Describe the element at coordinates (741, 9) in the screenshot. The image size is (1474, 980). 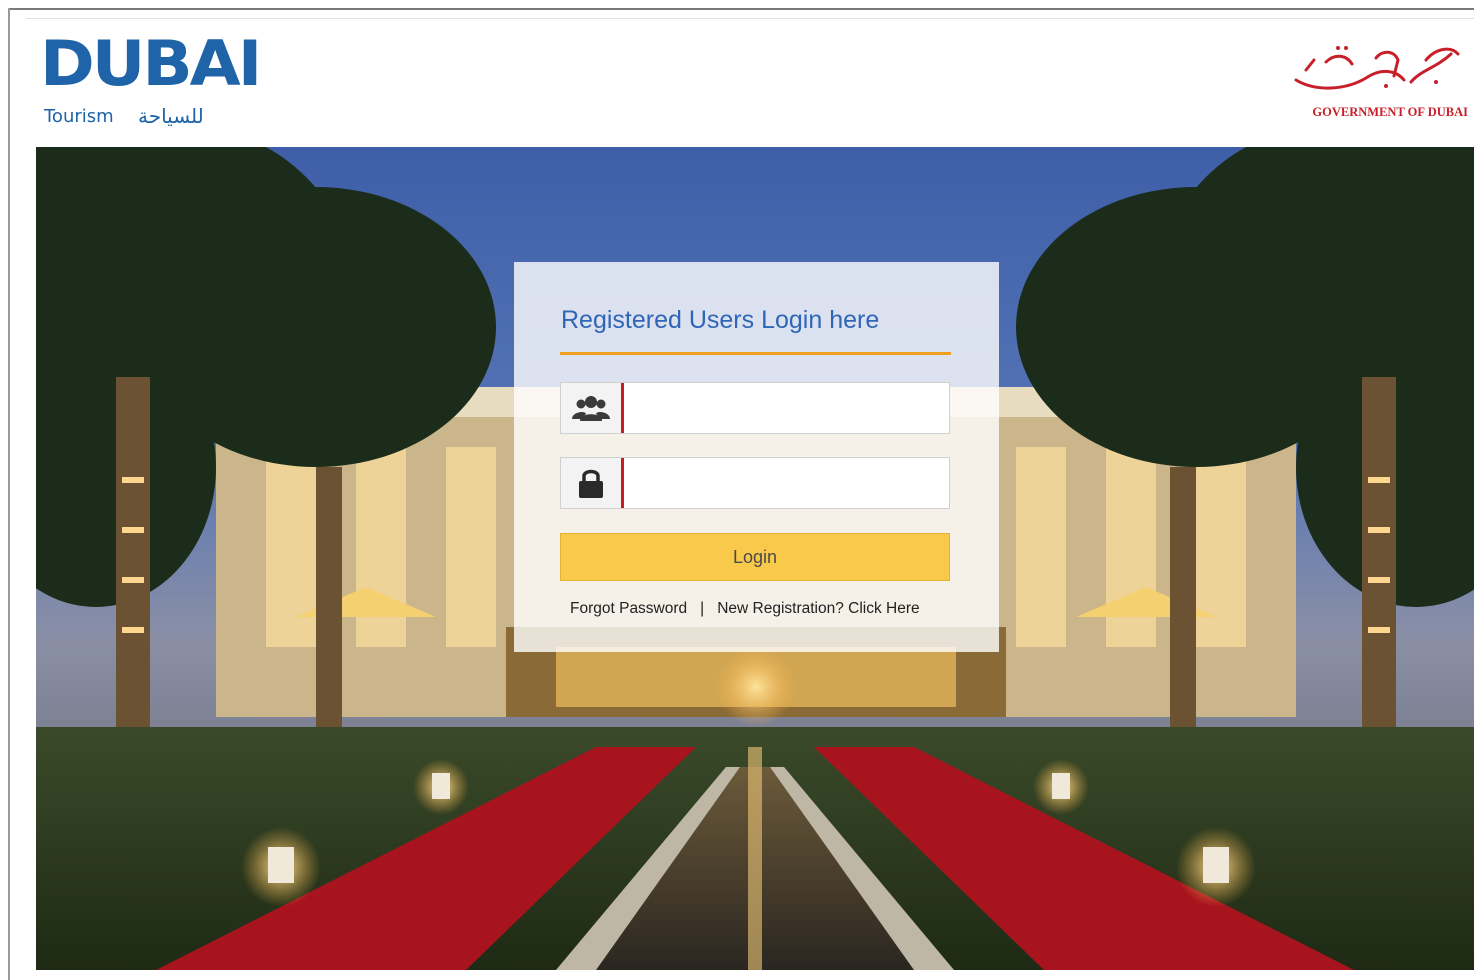
I see `page-border-top` at that location.